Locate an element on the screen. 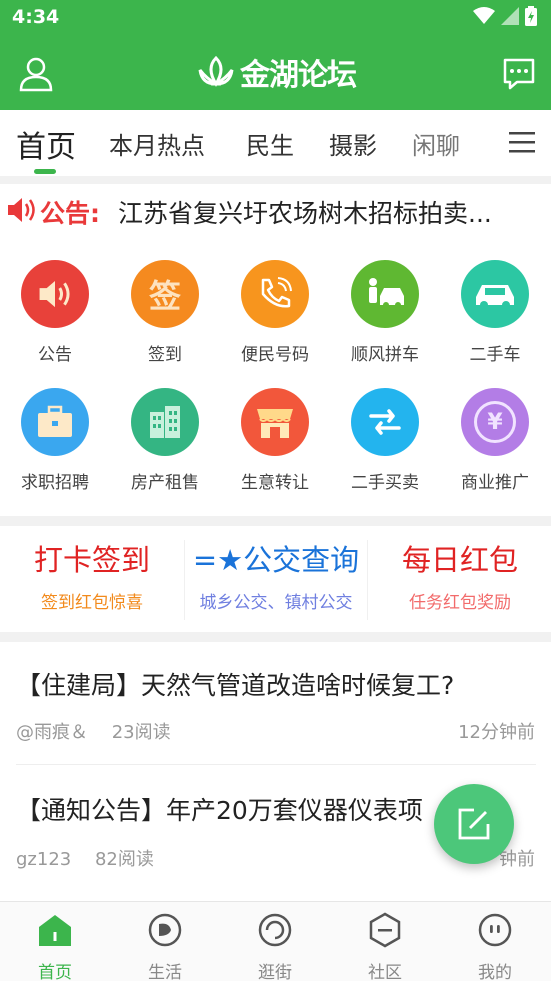 The height and width of the screenshot is (981, 551). promo-title: 打卡签到 is located at coordinates (91, 560).